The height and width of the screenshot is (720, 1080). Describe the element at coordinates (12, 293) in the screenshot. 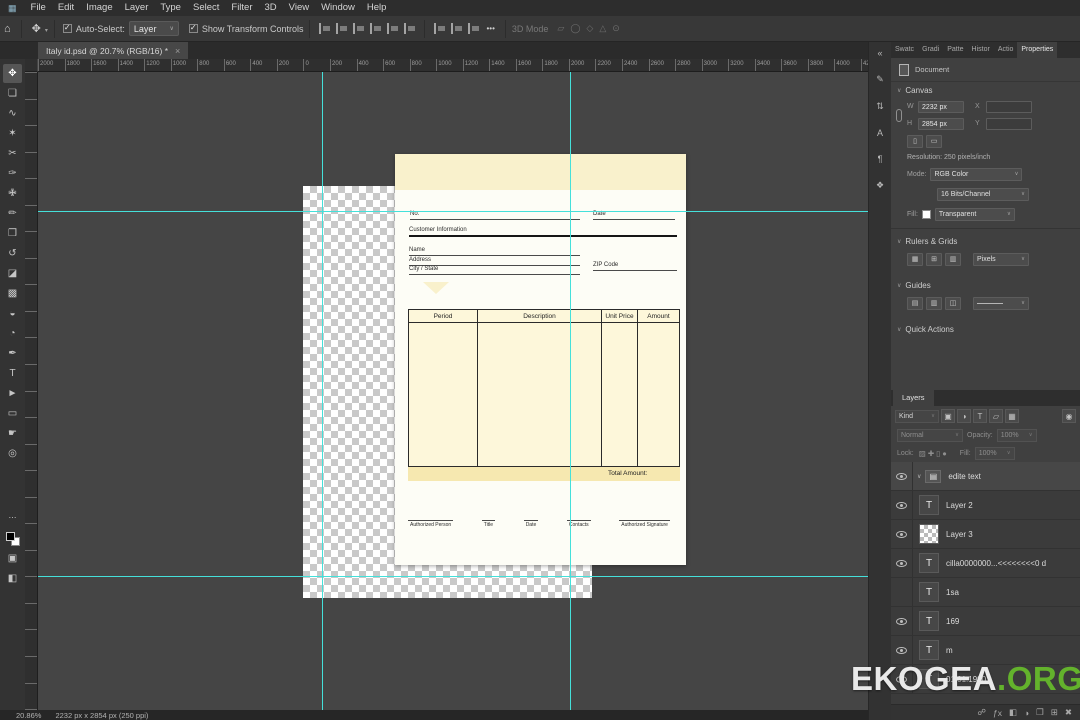

I see `tool-button: ▩` at that location.